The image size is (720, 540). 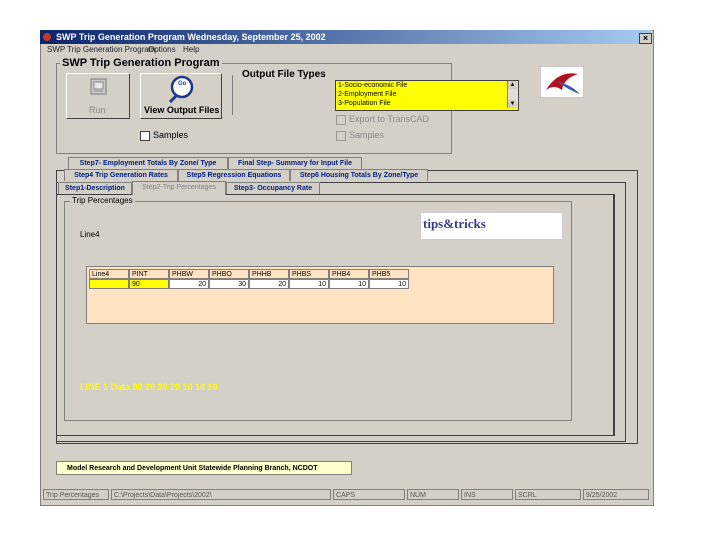 I want to click on program-group-title: SWP Trip Generation Program, so click(x=141, y=63).